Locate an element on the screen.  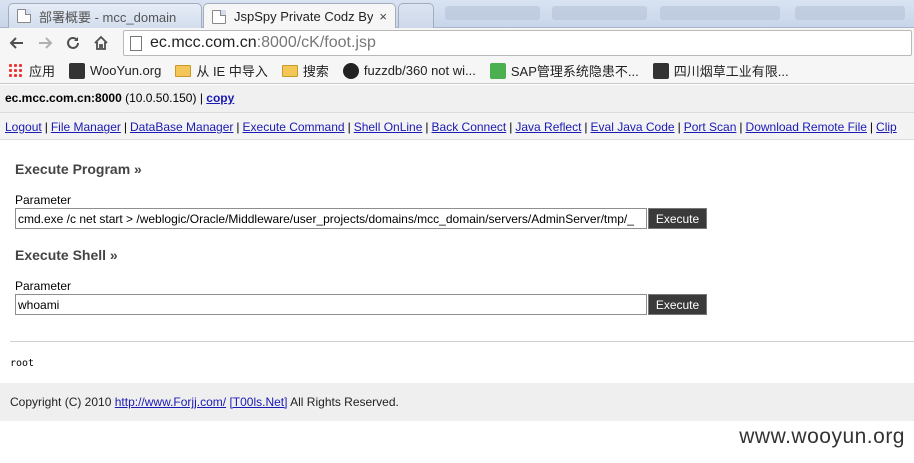
back-arrow-icon is located at coordinates (17, 43).